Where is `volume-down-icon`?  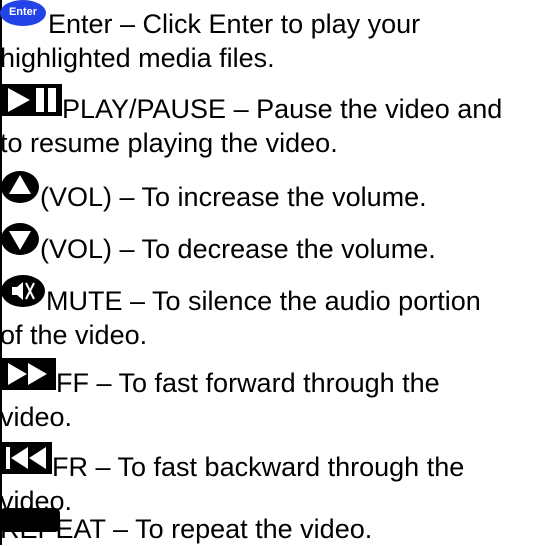 volume-down-icon is located at coordinates (20, 239).